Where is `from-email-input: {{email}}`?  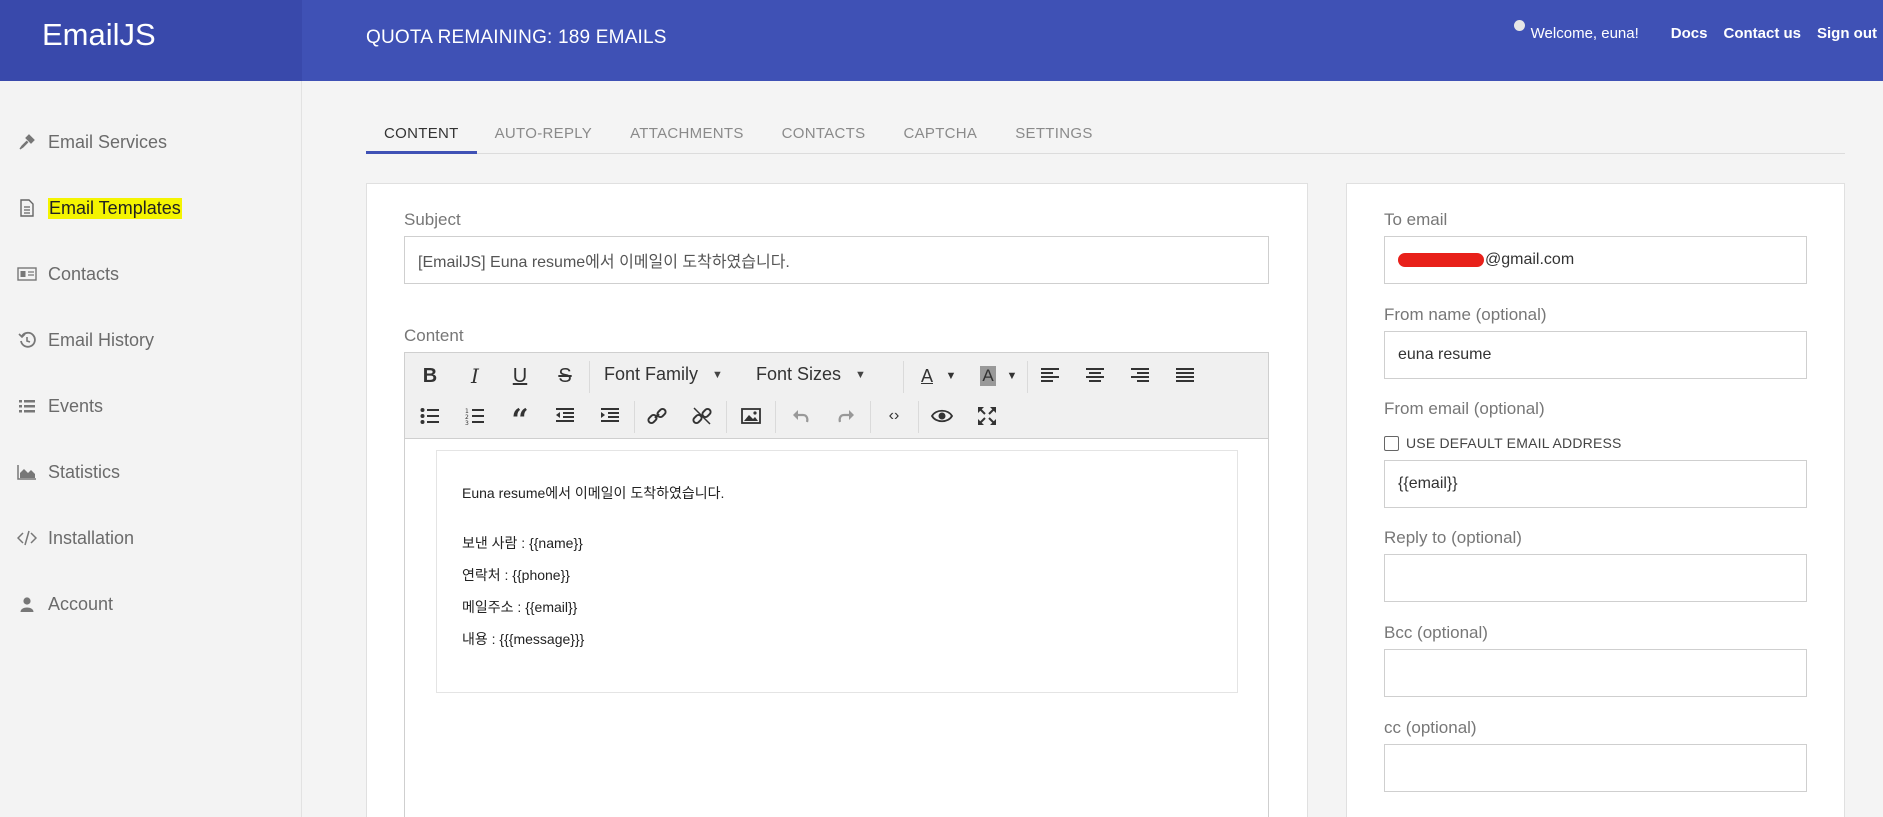 from-email-input: {{email}} is located at coordinates (1595, 484).